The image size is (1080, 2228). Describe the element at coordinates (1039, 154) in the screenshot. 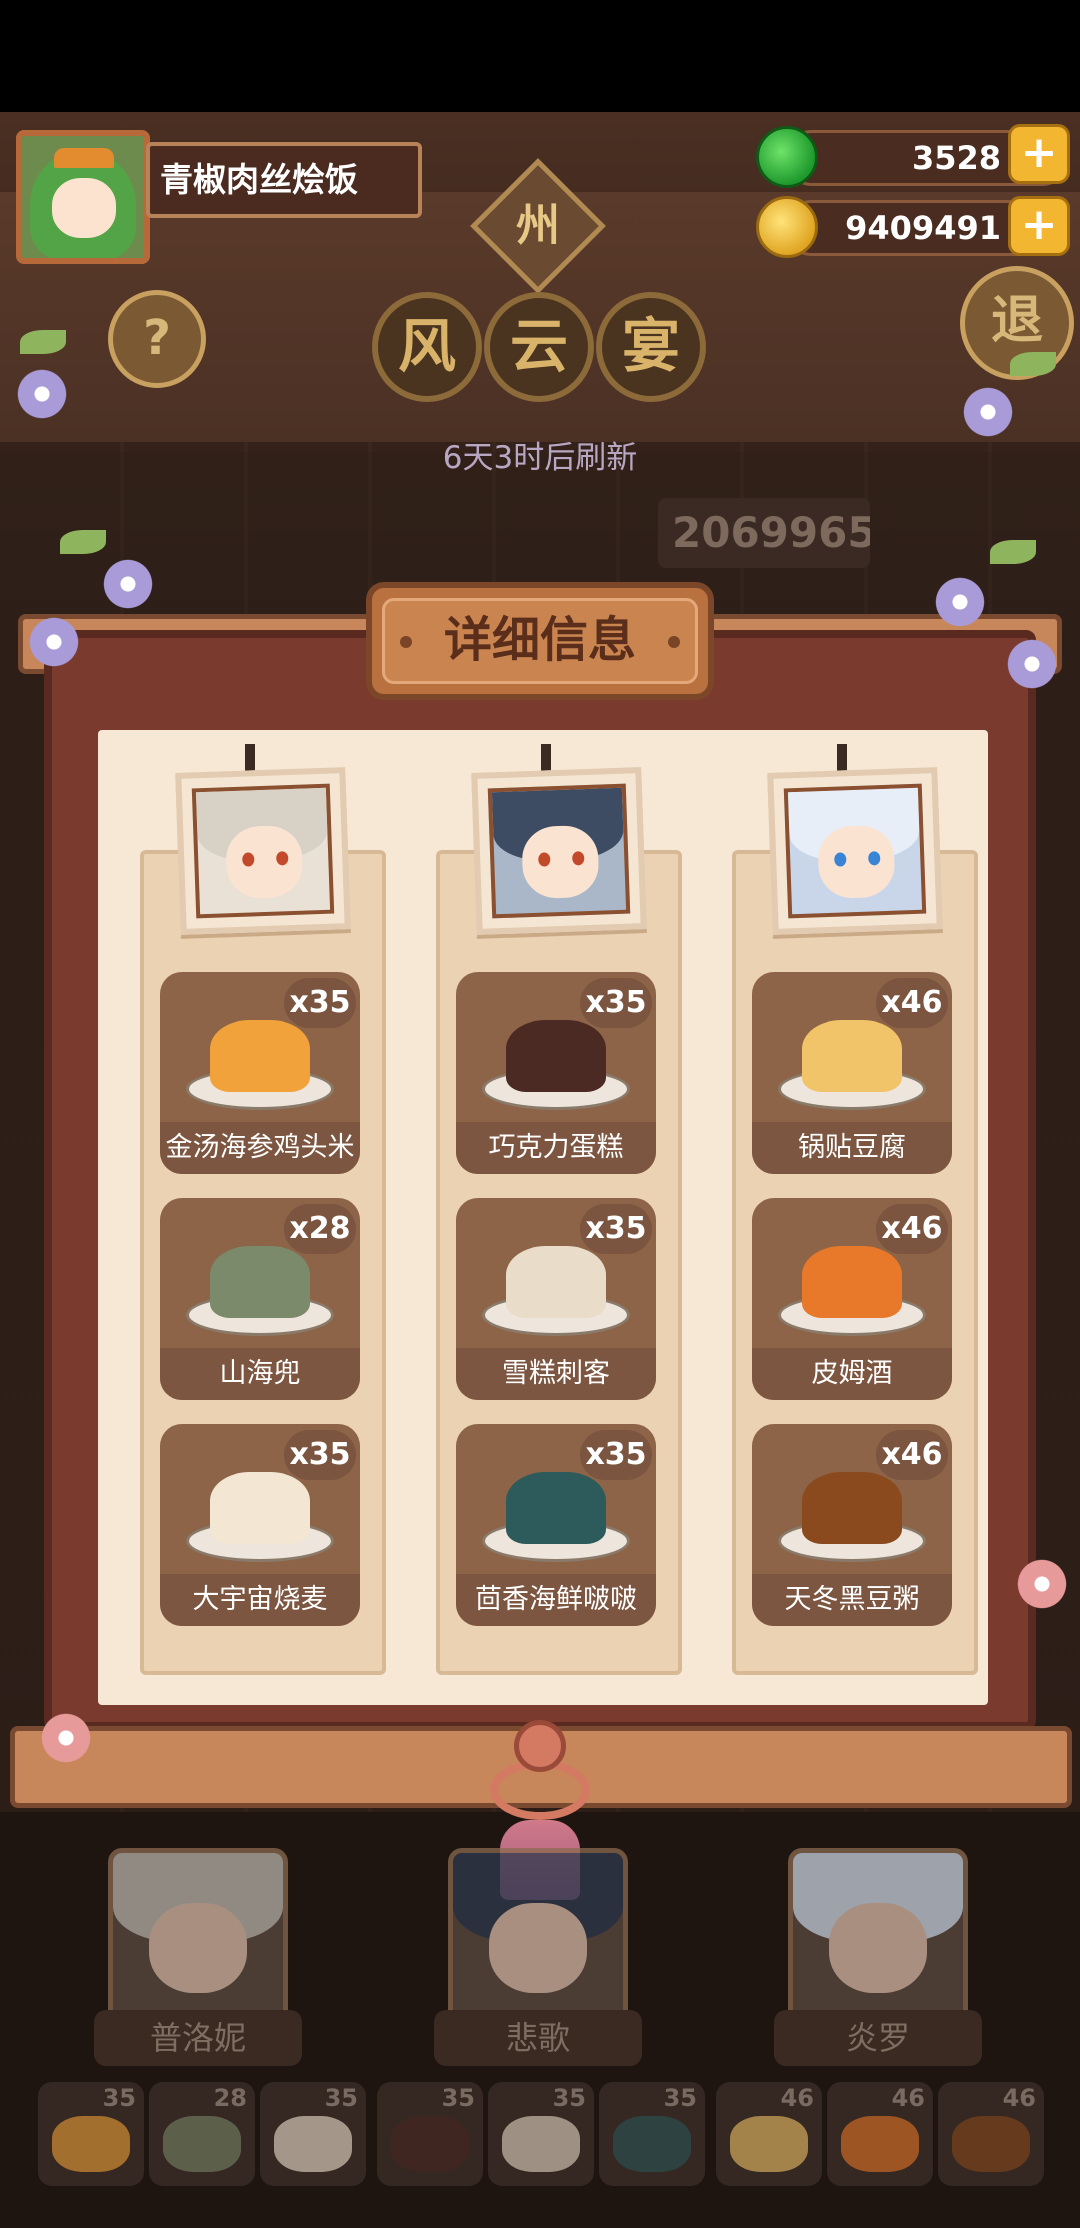

I see `add-gems-button: +` at that location.